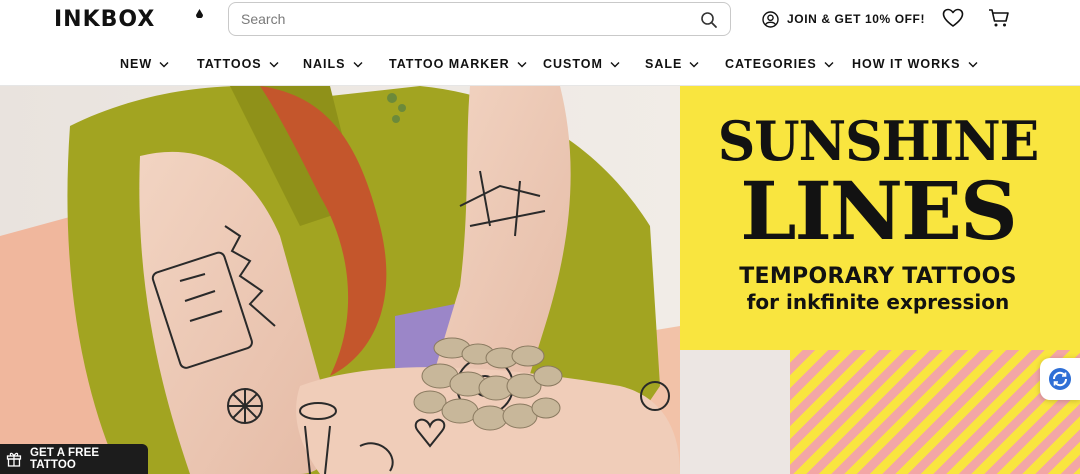 The height and width of the screenshot is (474, 1080). Describe the element at coordinates (878, 141) in the screenshot. I see `hero-headline-top: SUNSHINE` at that location.